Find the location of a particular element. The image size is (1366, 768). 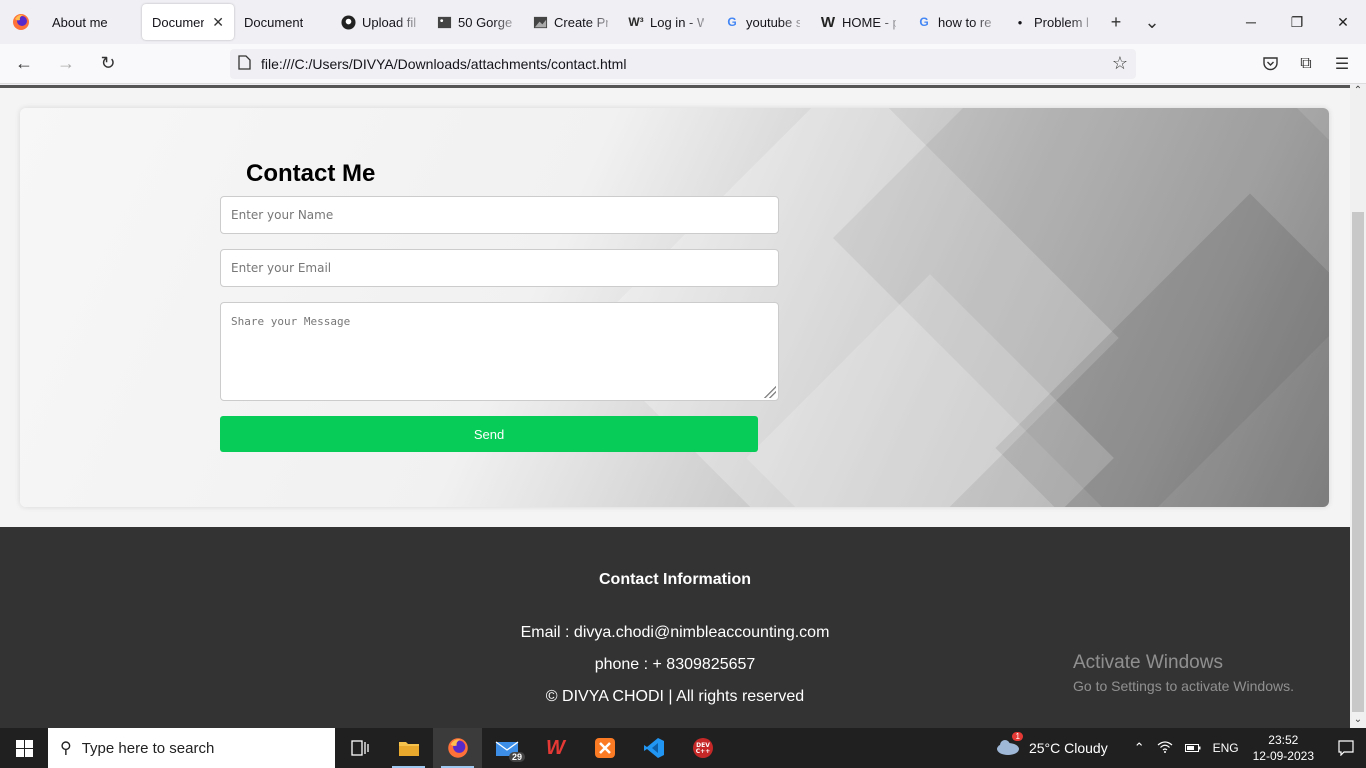

name-input: Enter your Name is located at coordinates (499, 215).